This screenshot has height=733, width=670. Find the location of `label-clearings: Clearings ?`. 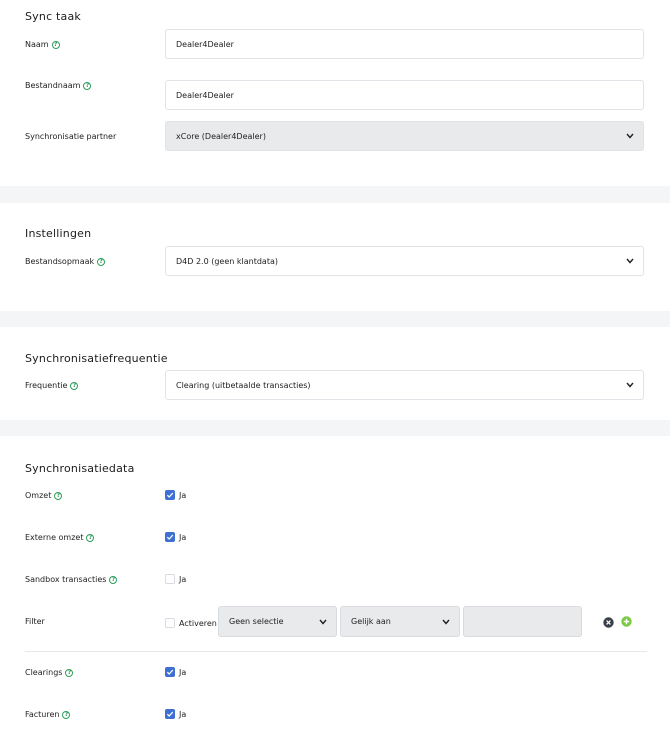

label-clearings: Clearings ? is located at coordinates (49, 672).